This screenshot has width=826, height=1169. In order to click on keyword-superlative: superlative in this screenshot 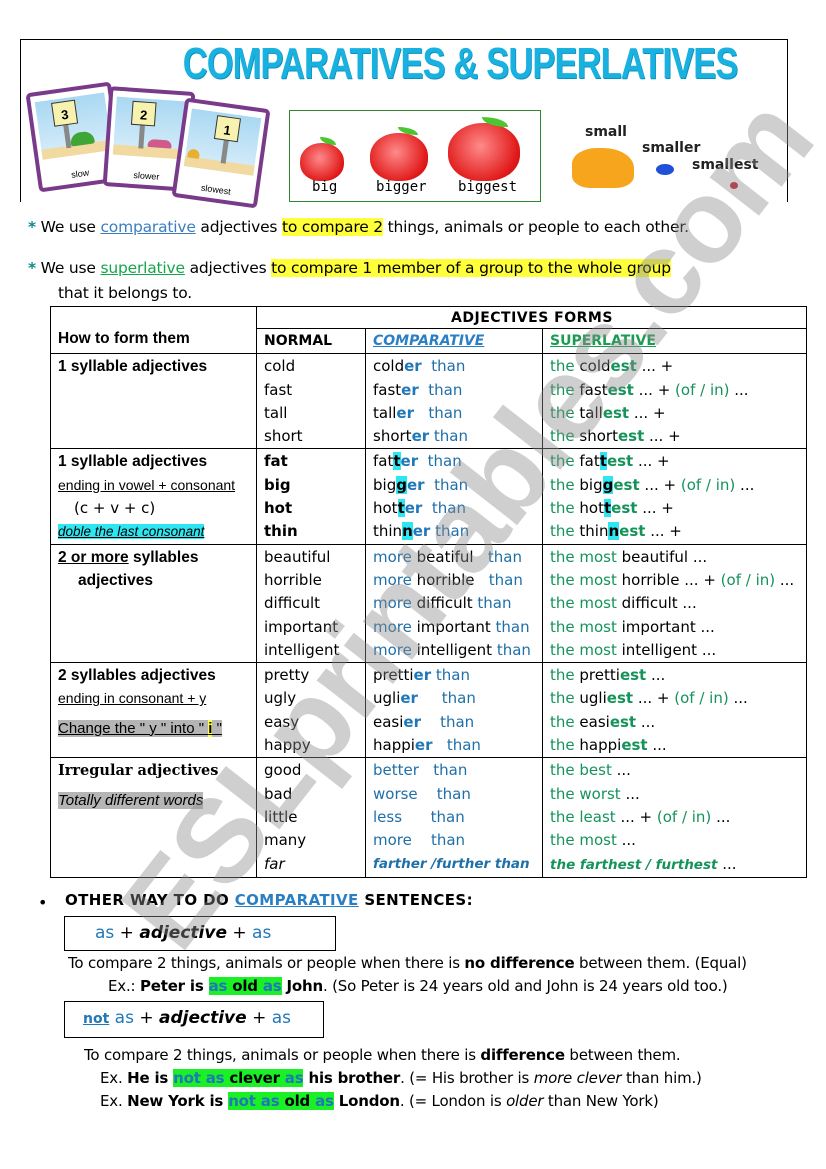, I will do `click(142, 268)`.